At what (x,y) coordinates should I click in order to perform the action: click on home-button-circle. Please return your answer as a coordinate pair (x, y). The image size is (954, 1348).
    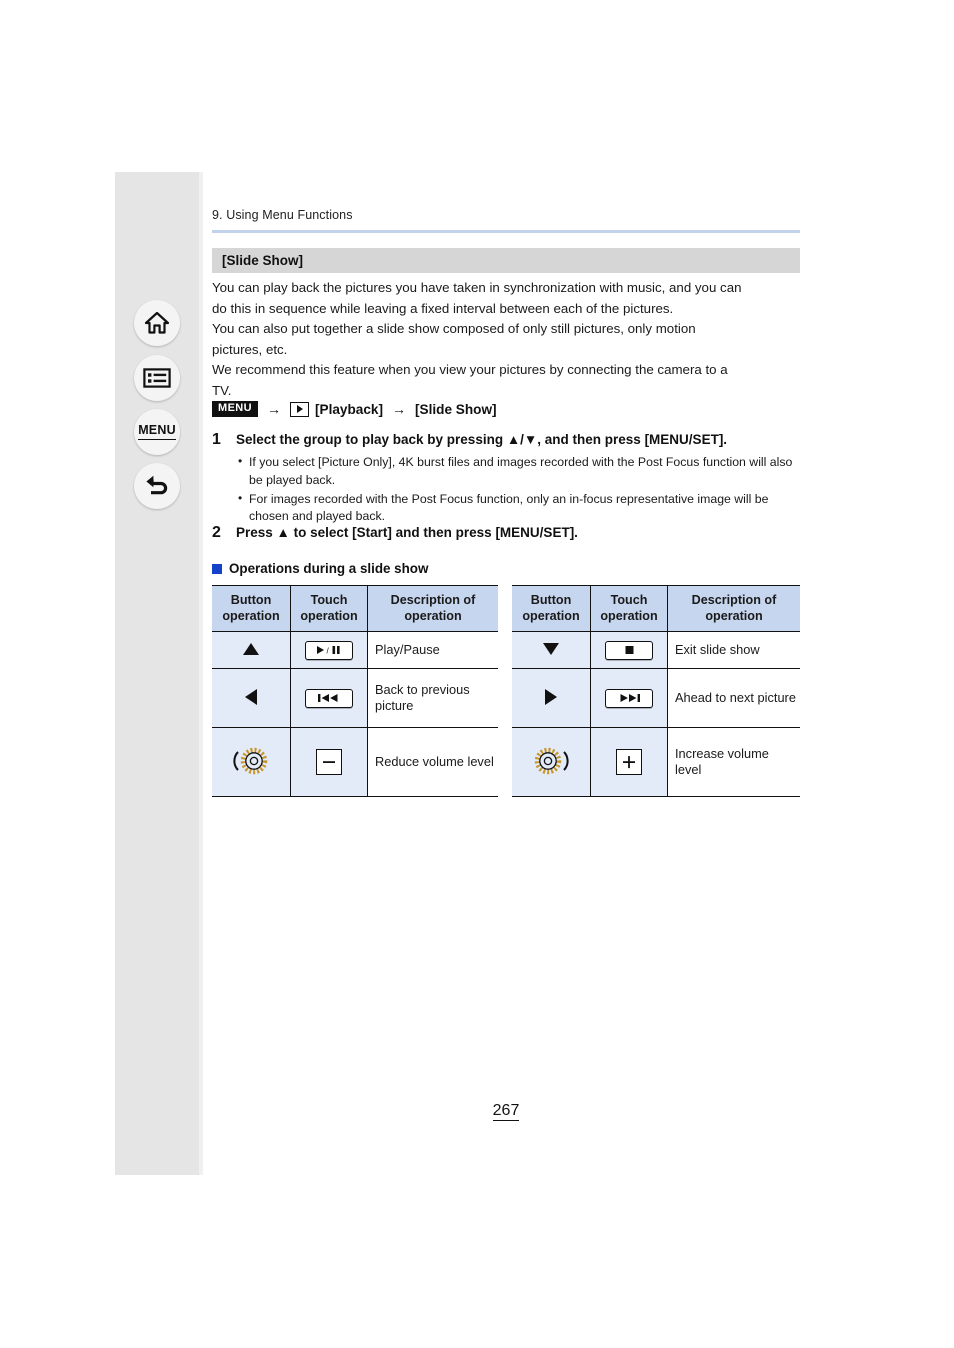
    Looking at the image, I should click on (157, 323).